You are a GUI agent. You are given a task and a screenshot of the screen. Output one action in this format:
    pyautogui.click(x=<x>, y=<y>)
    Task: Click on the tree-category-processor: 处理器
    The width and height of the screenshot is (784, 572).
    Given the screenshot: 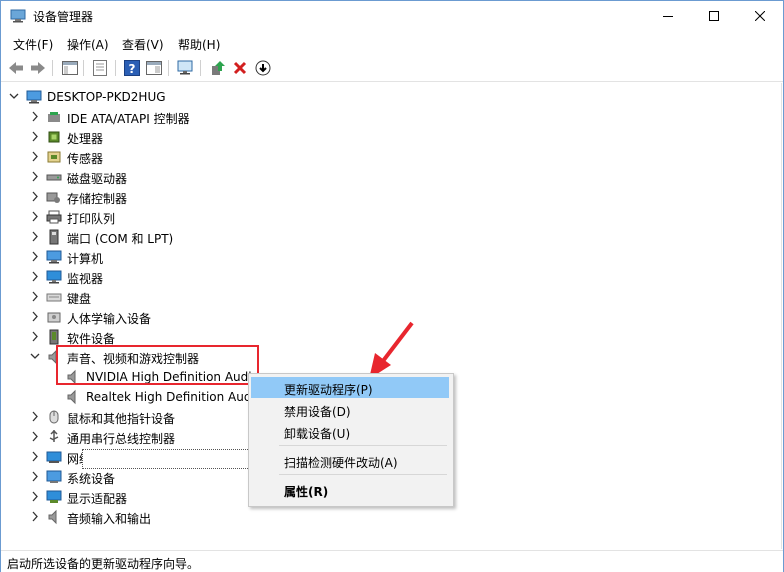 What is the action you would take?
    pyautogui.click(x=152, y=137)
    